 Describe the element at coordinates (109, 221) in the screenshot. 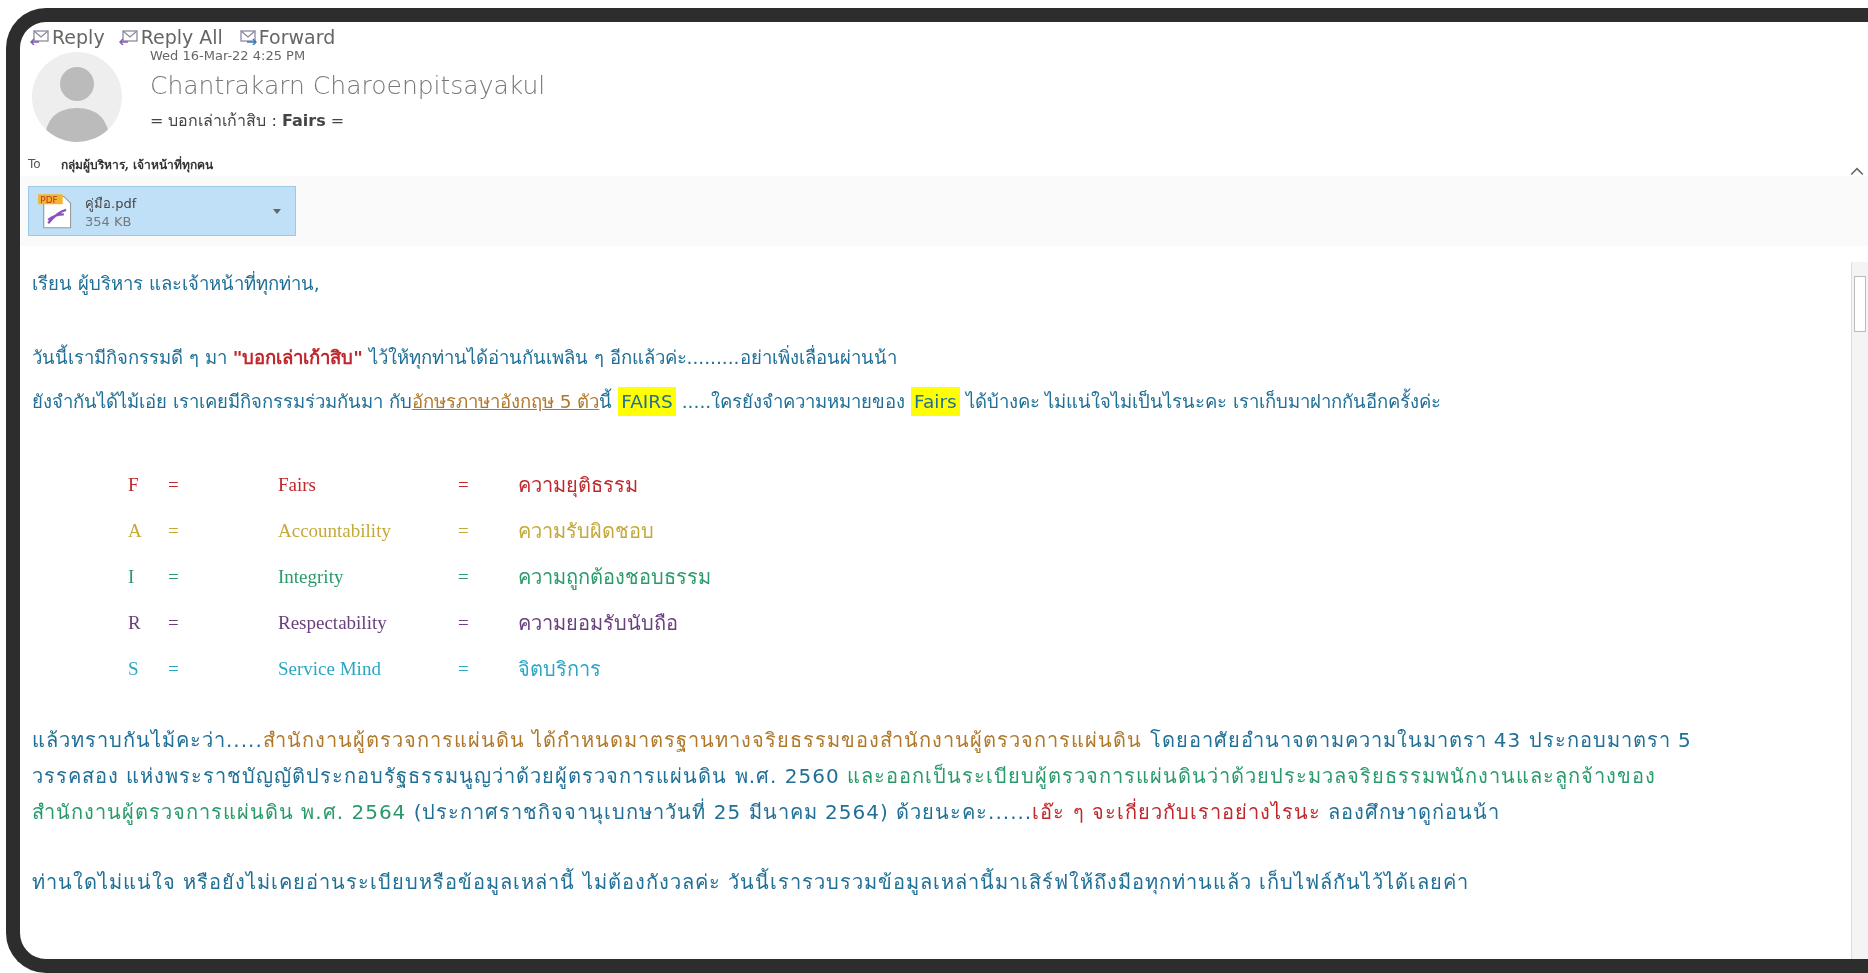

I see `attachment-size: 354 KB` at that location.